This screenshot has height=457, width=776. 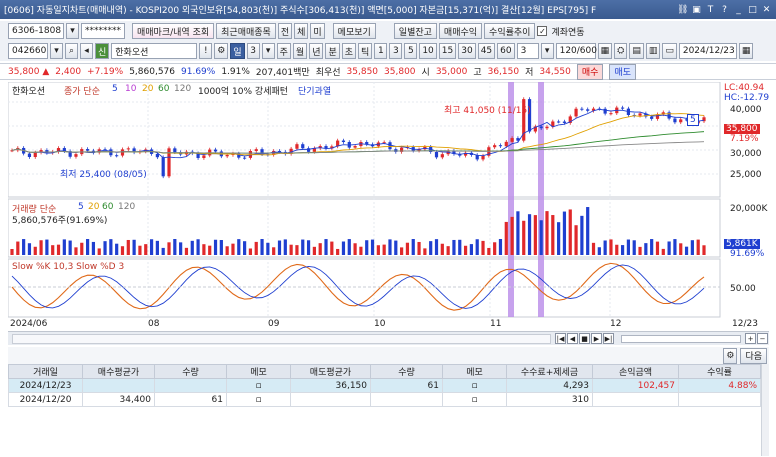 What do you see at coordinates (527, 51) in the screenshot?
I see `interval-input: 3` at bounding box center [527, 51].